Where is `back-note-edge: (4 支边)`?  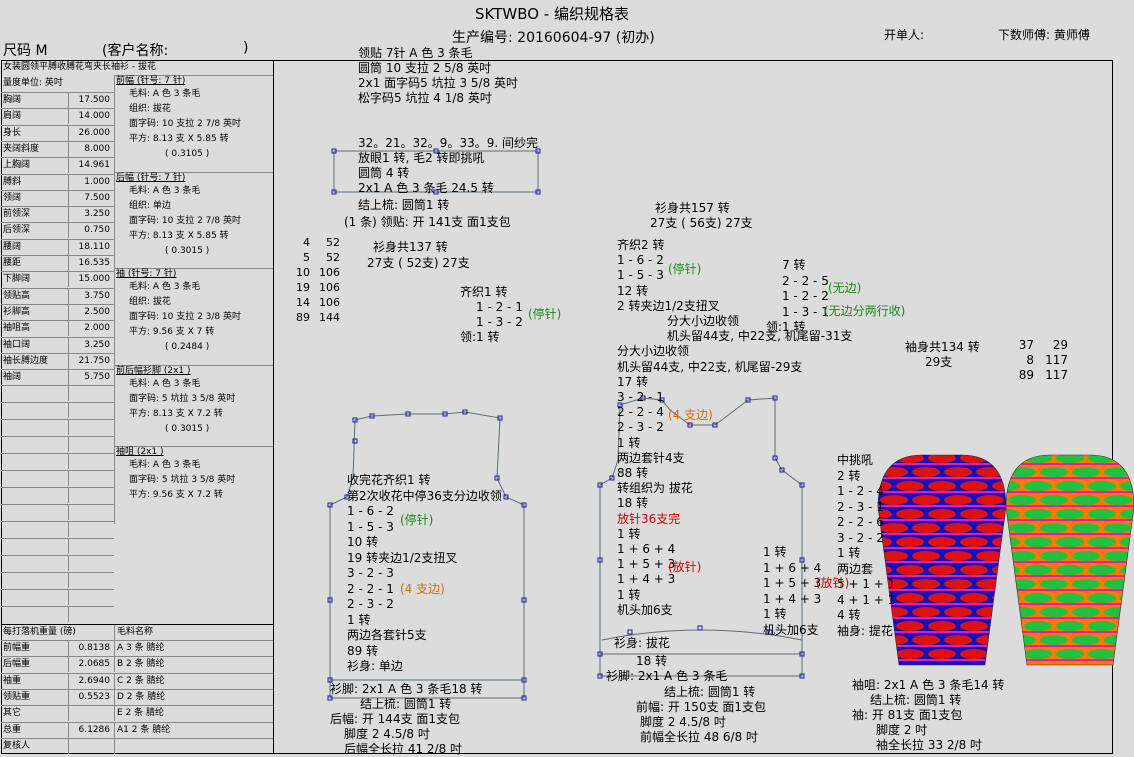
back-note-edge: (4 支边) is located at coordinates (422, 589).